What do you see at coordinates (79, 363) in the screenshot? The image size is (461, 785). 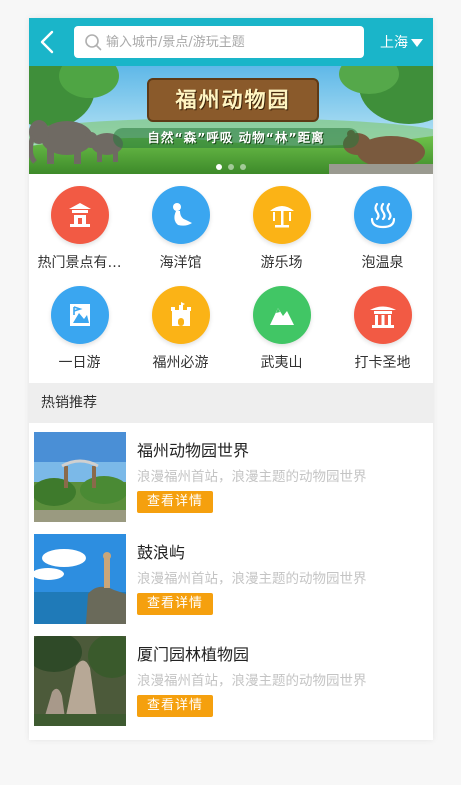 I see `category-label: 一日游` at bounding box center [79, 363].